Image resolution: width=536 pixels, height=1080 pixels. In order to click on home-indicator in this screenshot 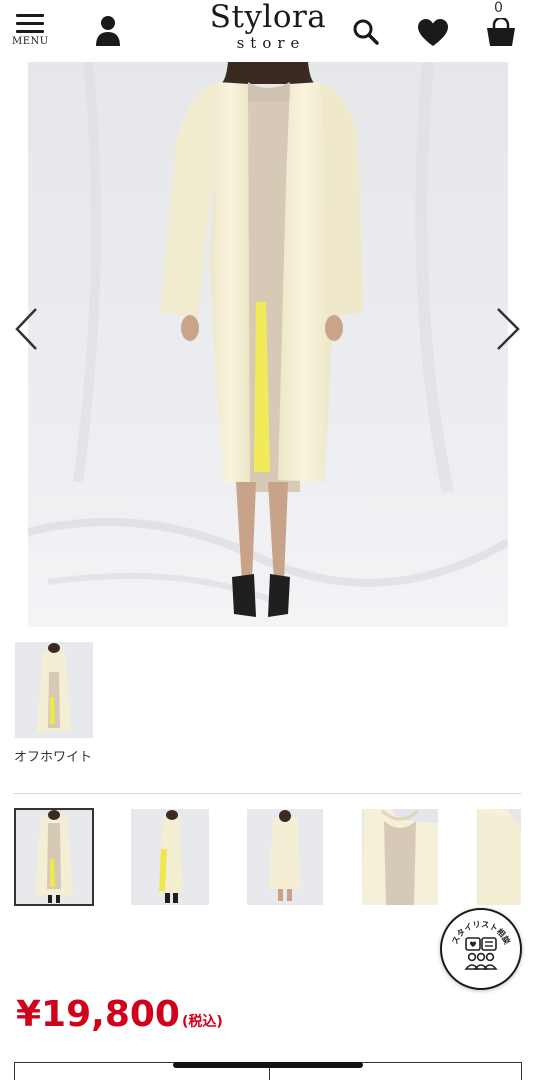, I will do `click(268, 1065)`.